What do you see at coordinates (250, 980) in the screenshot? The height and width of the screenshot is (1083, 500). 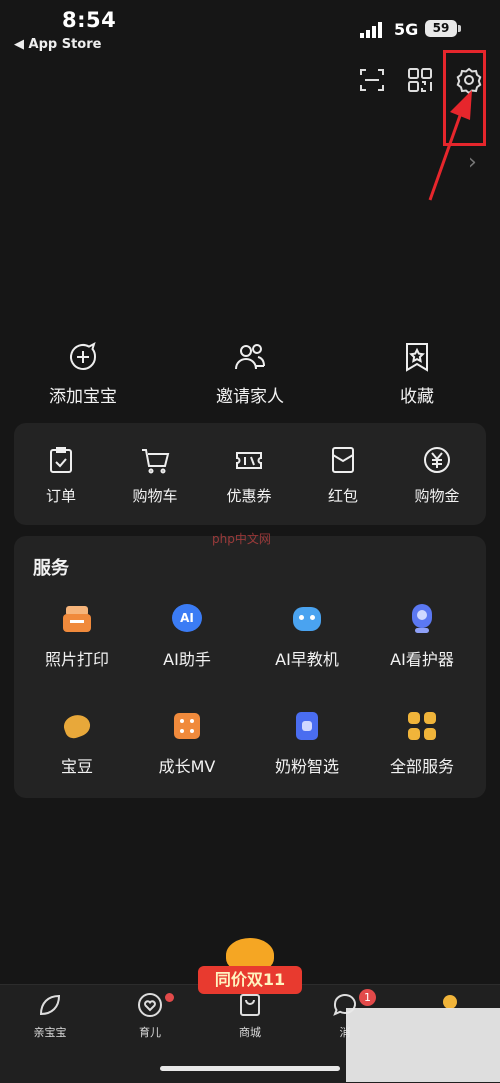 I see `promo-label: 同价双11` at bounding box center [250, 980].